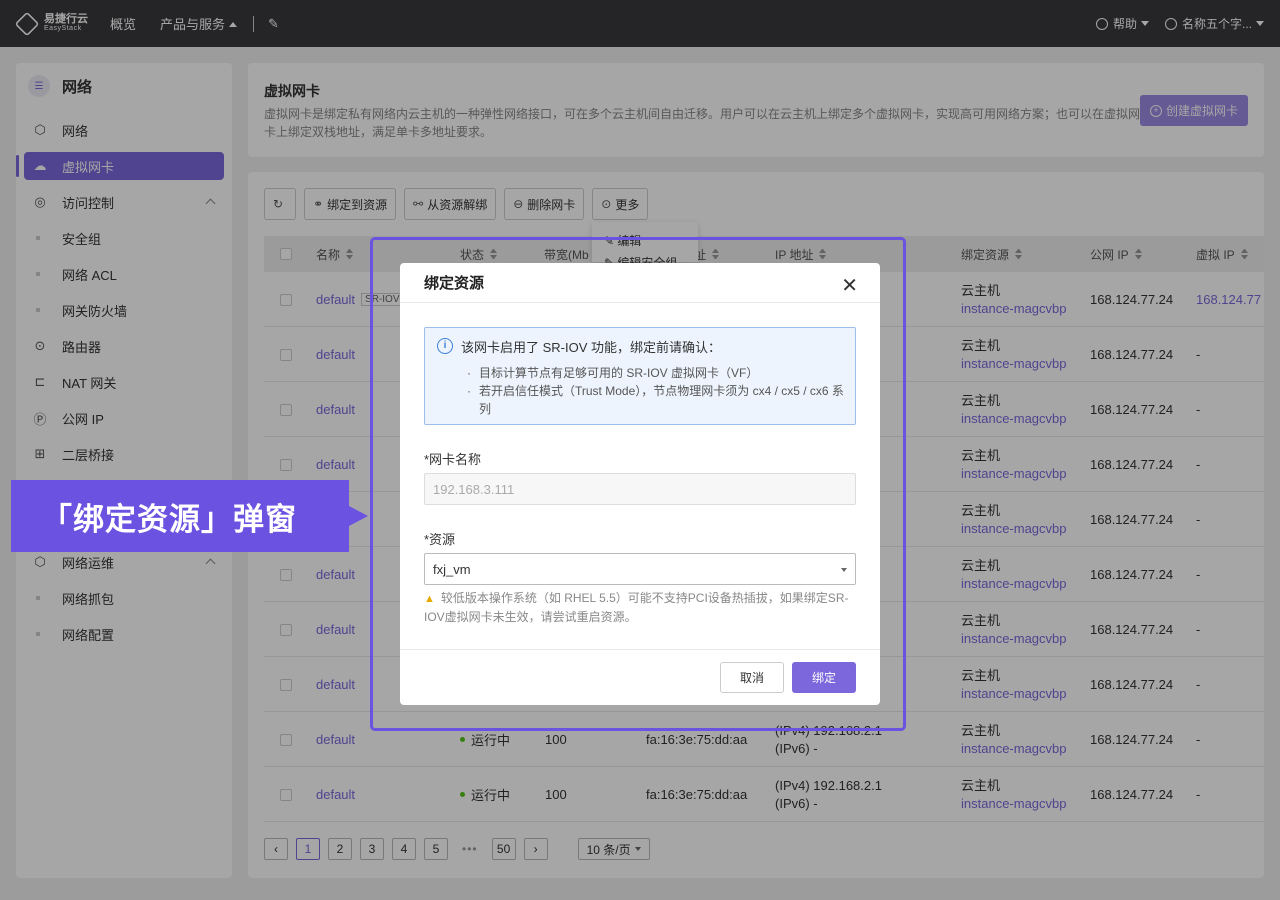  I want to click on warning-icon: ▲, so click(429, 599).